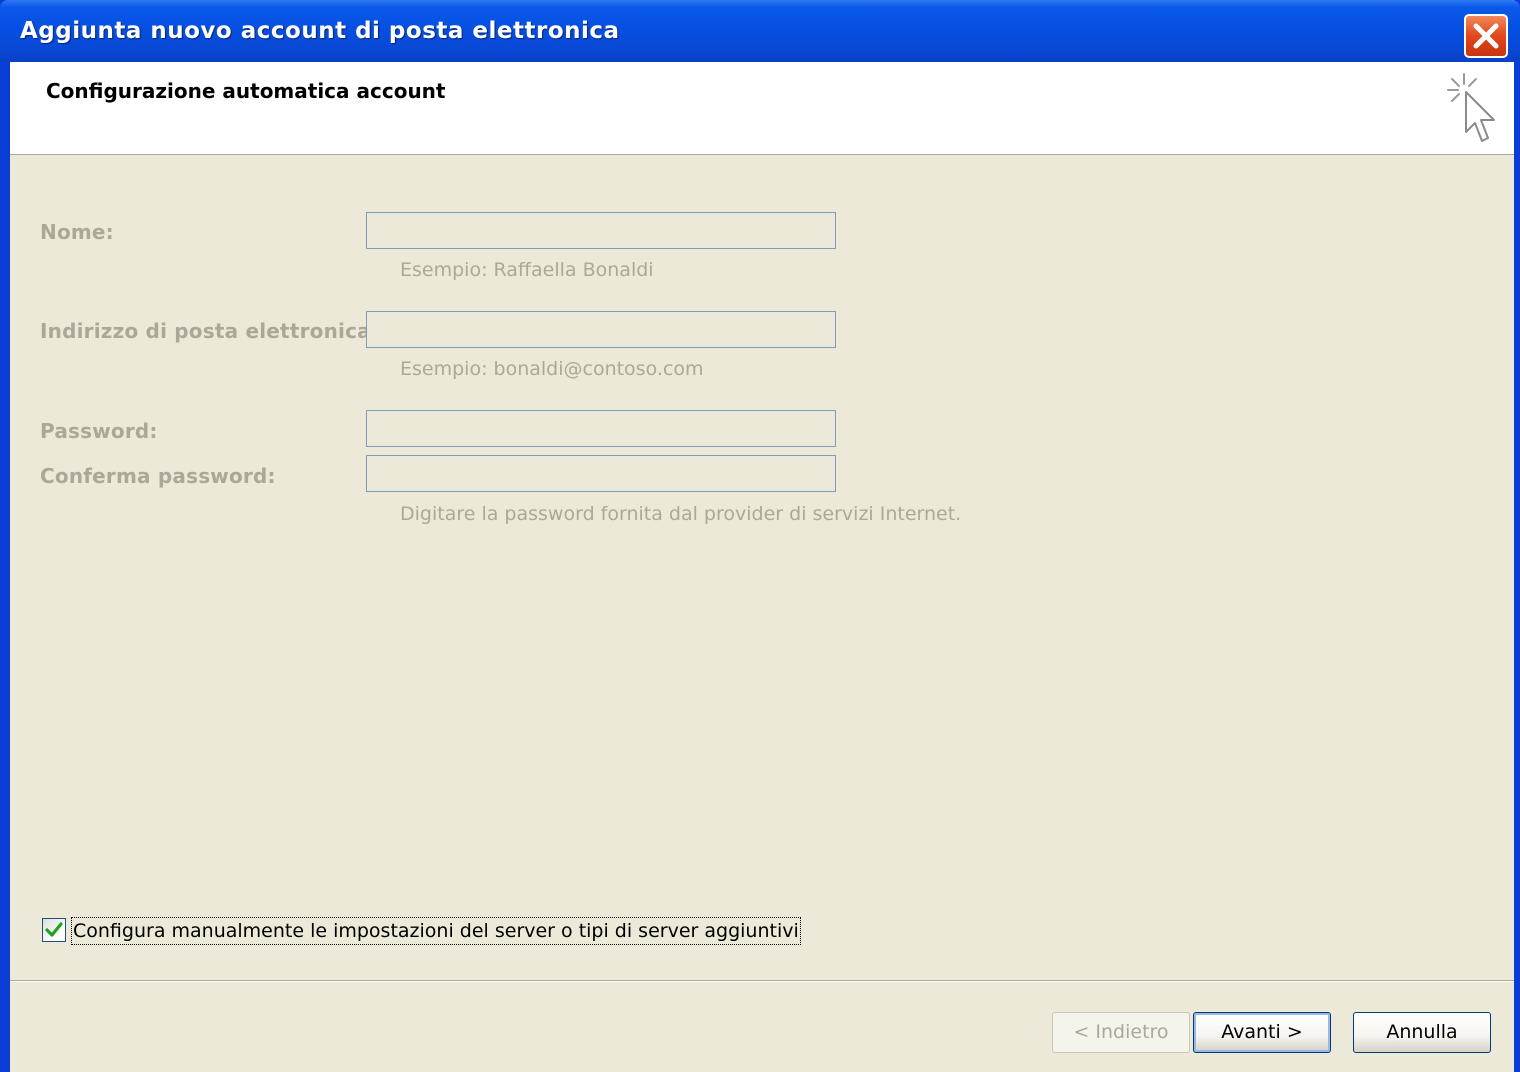 The height and width of the screenshot is (1072, 1520). I want to click on page-title: Configurazione automatica account, so click(246, 91).